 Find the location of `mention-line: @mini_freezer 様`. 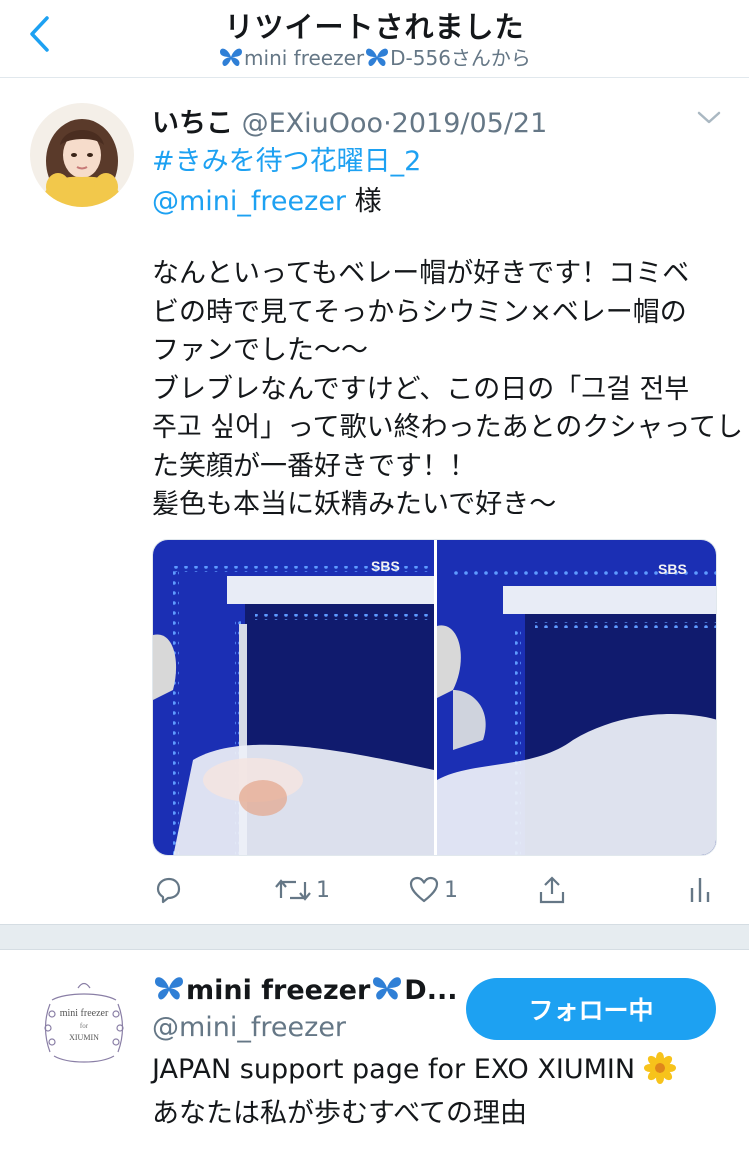

mention-line: @mini_freezer 様 is located at coordinates (267, 198).